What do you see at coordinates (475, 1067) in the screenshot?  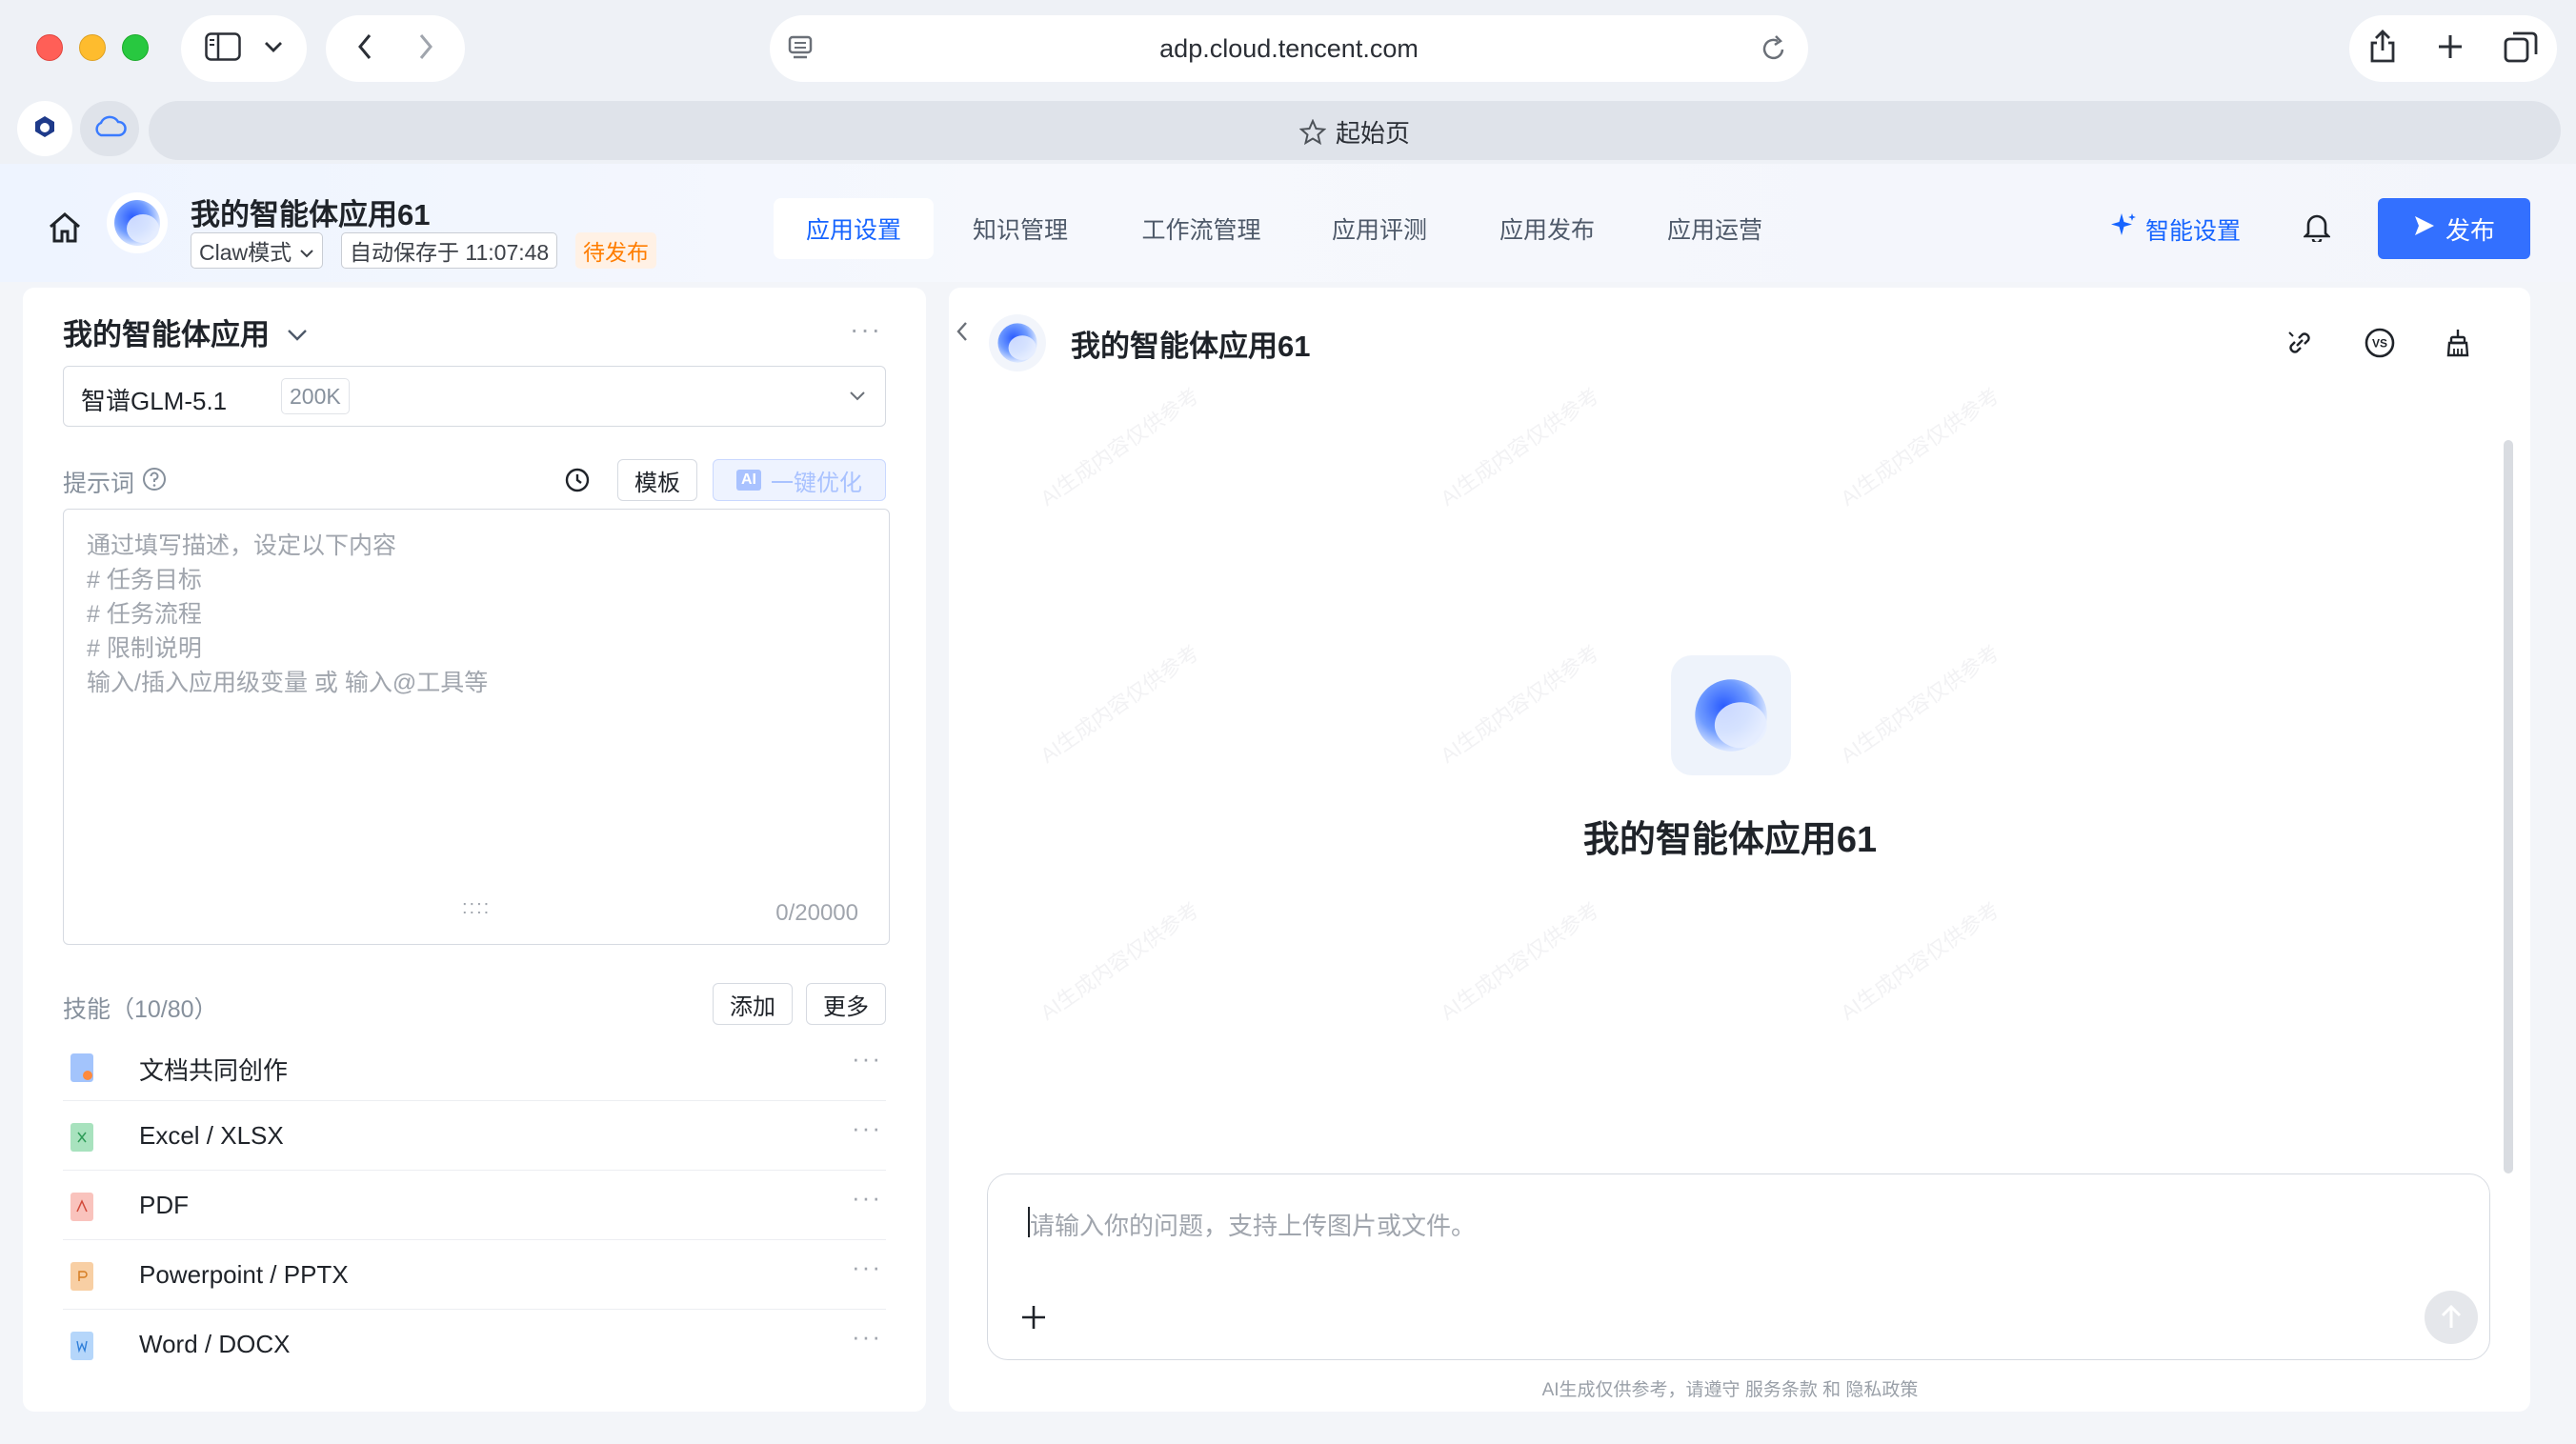 I see `skill-item: 文档共同创作 ···` at bounding box center [475, 1067].